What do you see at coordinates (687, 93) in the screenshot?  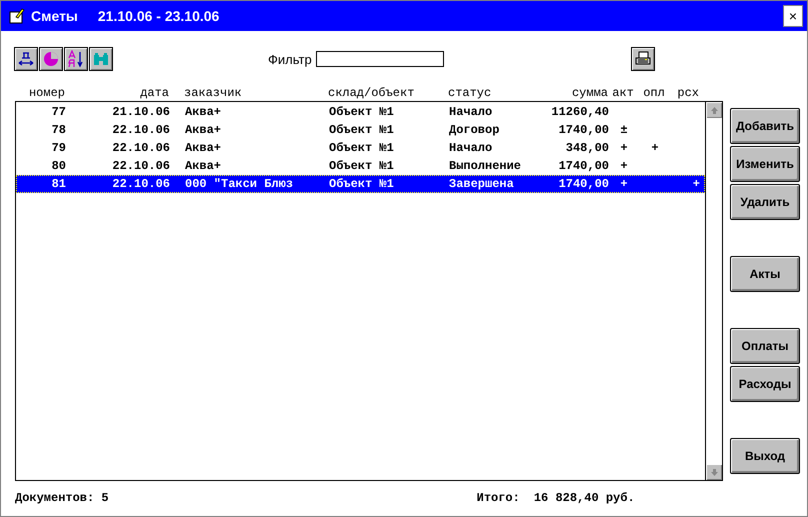 I see `column-header: рсх` at bounding box center [687, 93].